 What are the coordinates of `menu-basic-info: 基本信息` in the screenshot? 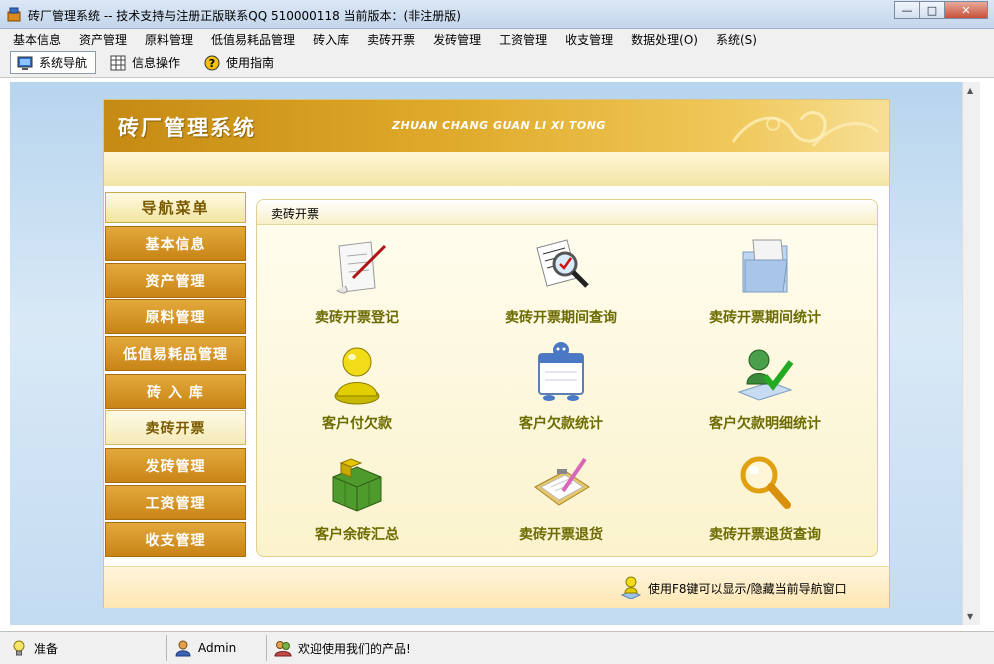 It's located at (37, 39).